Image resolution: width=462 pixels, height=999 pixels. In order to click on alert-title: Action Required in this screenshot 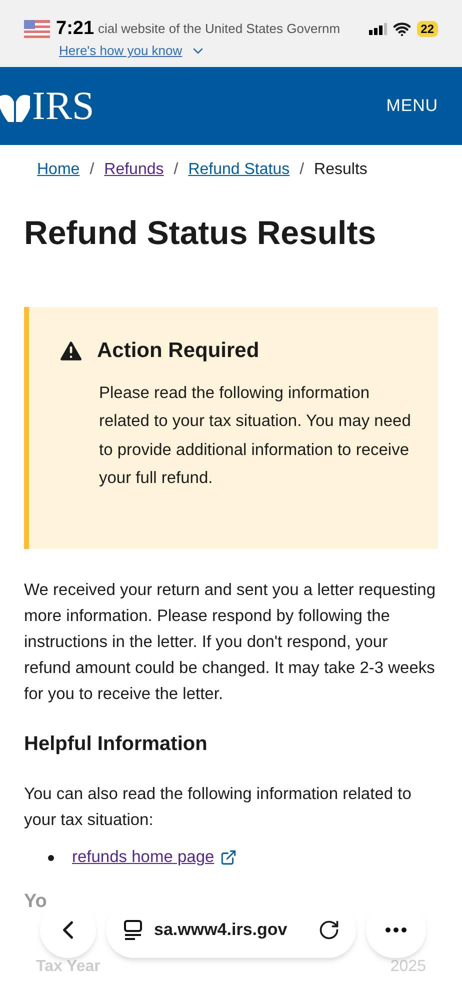, I will do `click(178, 351)`.